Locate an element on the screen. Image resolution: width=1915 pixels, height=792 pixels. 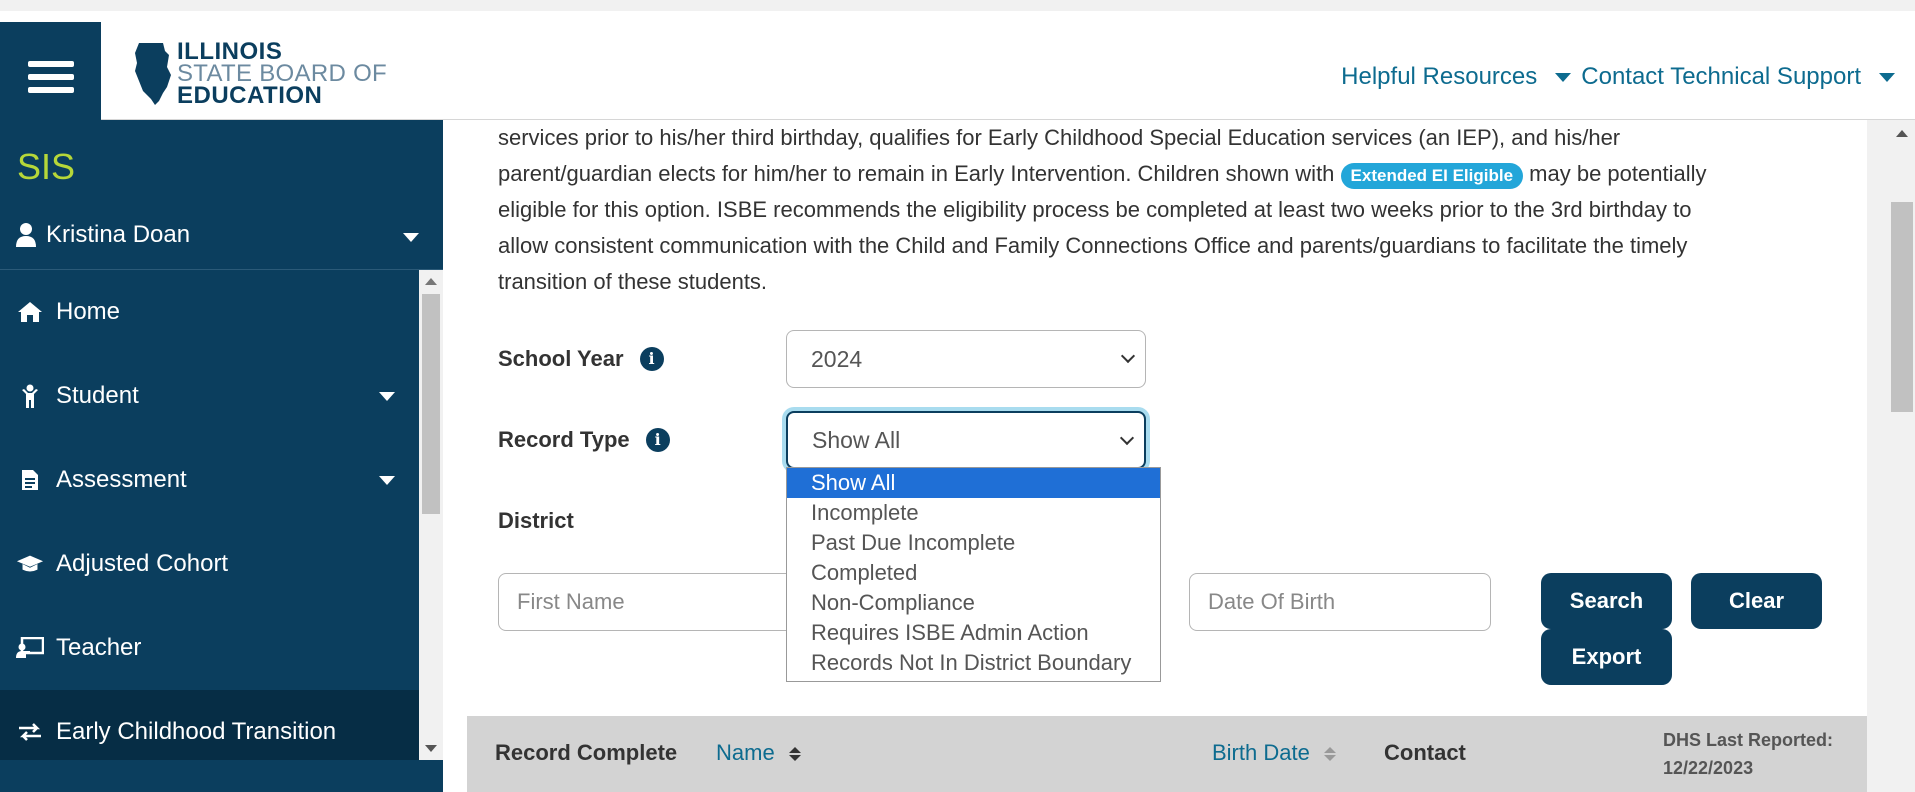
school-year-value: 2024 is located at coordinates (837, 358).